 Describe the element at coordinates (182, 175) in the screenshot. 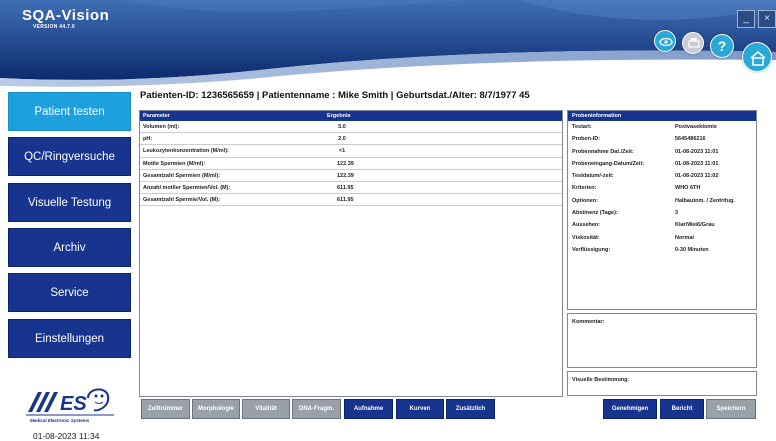

I see `row-parameter: Gesamtzahl Spermien (M/ml):` at that location.